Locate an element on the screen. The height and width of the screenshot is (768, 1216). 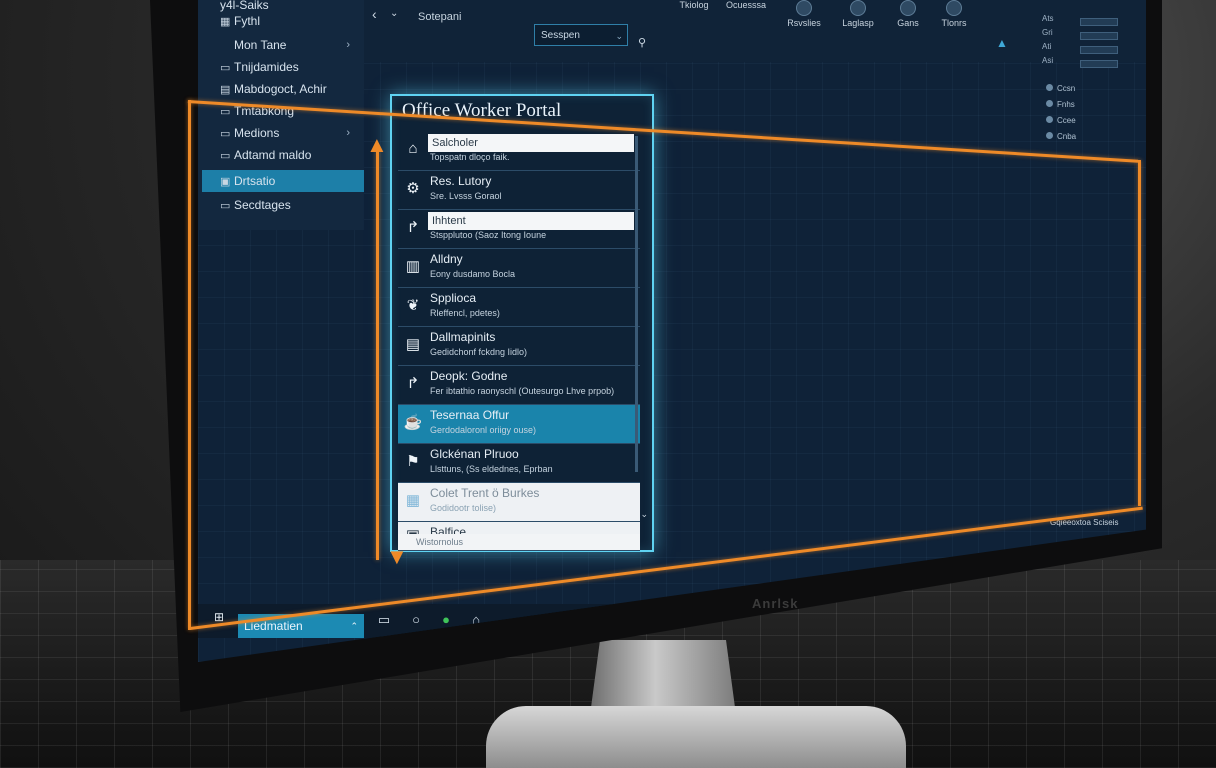
circle-icon: ○ is located at coordinates (416, 619).